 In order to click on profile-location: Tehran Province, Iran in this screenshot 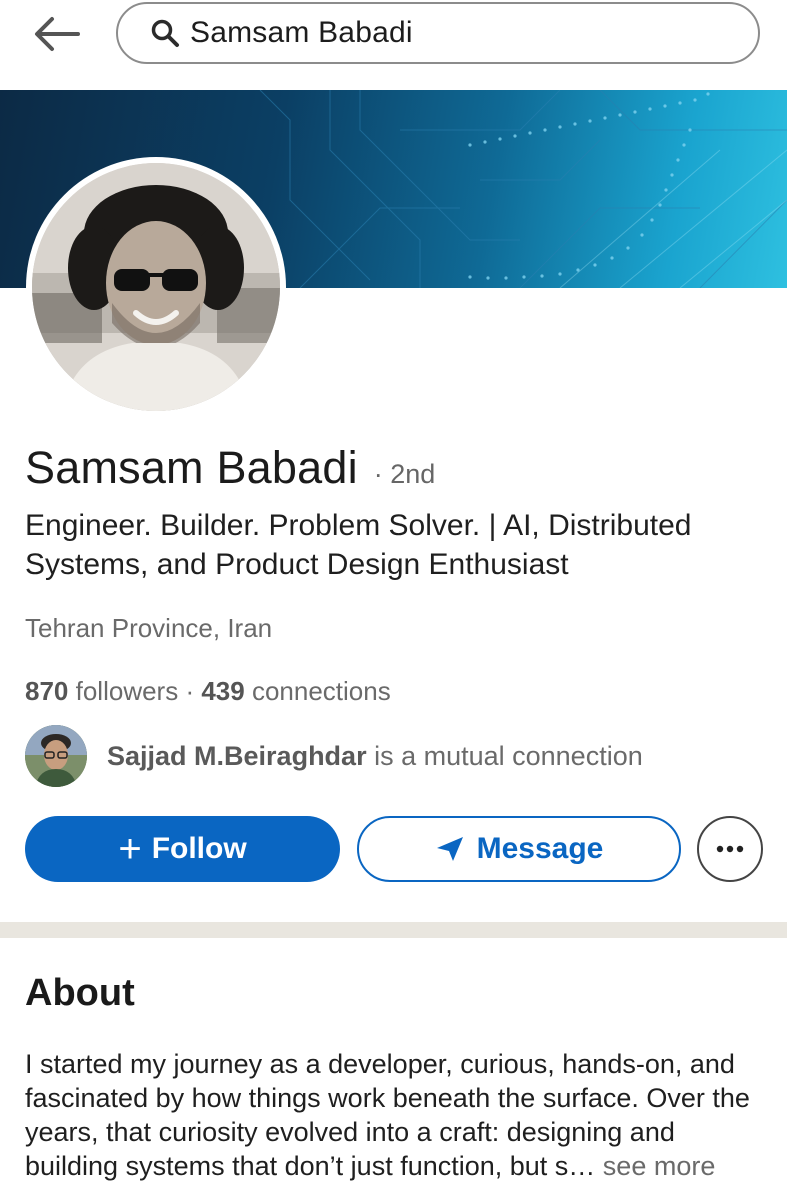, I will do `click(149, 628)`.